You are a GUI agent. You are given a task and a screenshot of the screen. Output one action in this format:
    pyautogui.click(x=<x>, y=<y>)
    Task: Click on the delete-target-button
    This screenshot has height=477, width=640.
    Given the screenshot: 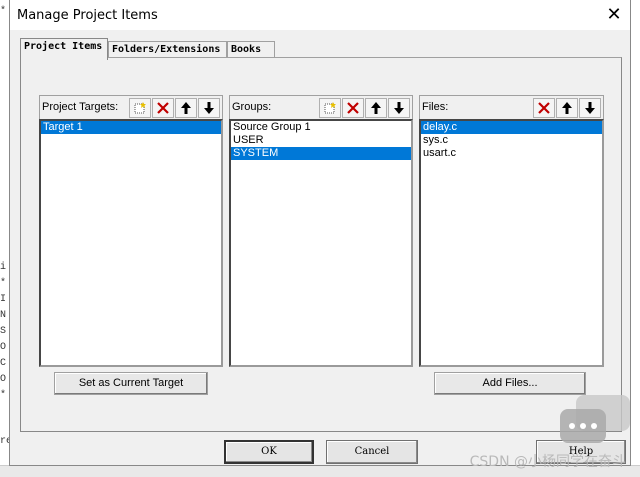 What is the action you would take?
    pyautogui.click(x=163, y=108)
    